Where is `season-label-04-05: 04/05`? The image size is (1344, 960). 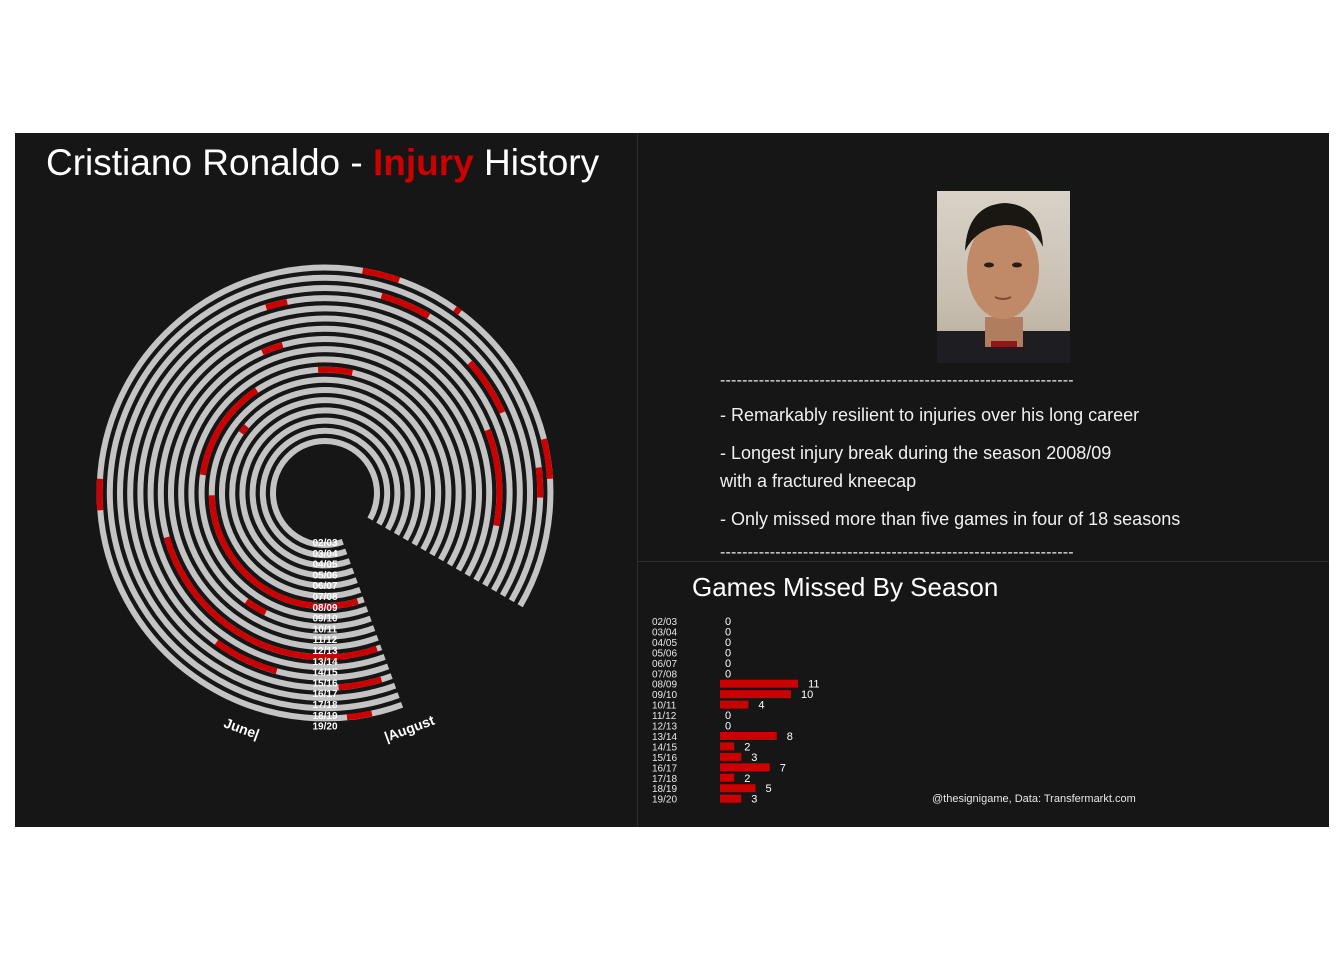
season-label-04-05: 04/05 is located at coordinates (324, 565).